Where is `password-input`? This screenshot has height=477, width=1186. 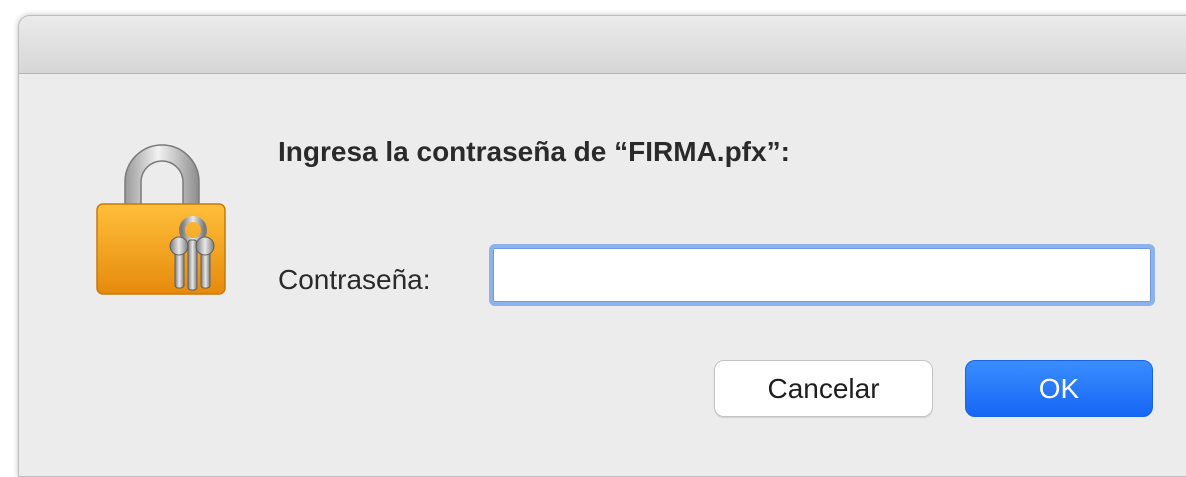 password-input is located at coordinates (822, 275).